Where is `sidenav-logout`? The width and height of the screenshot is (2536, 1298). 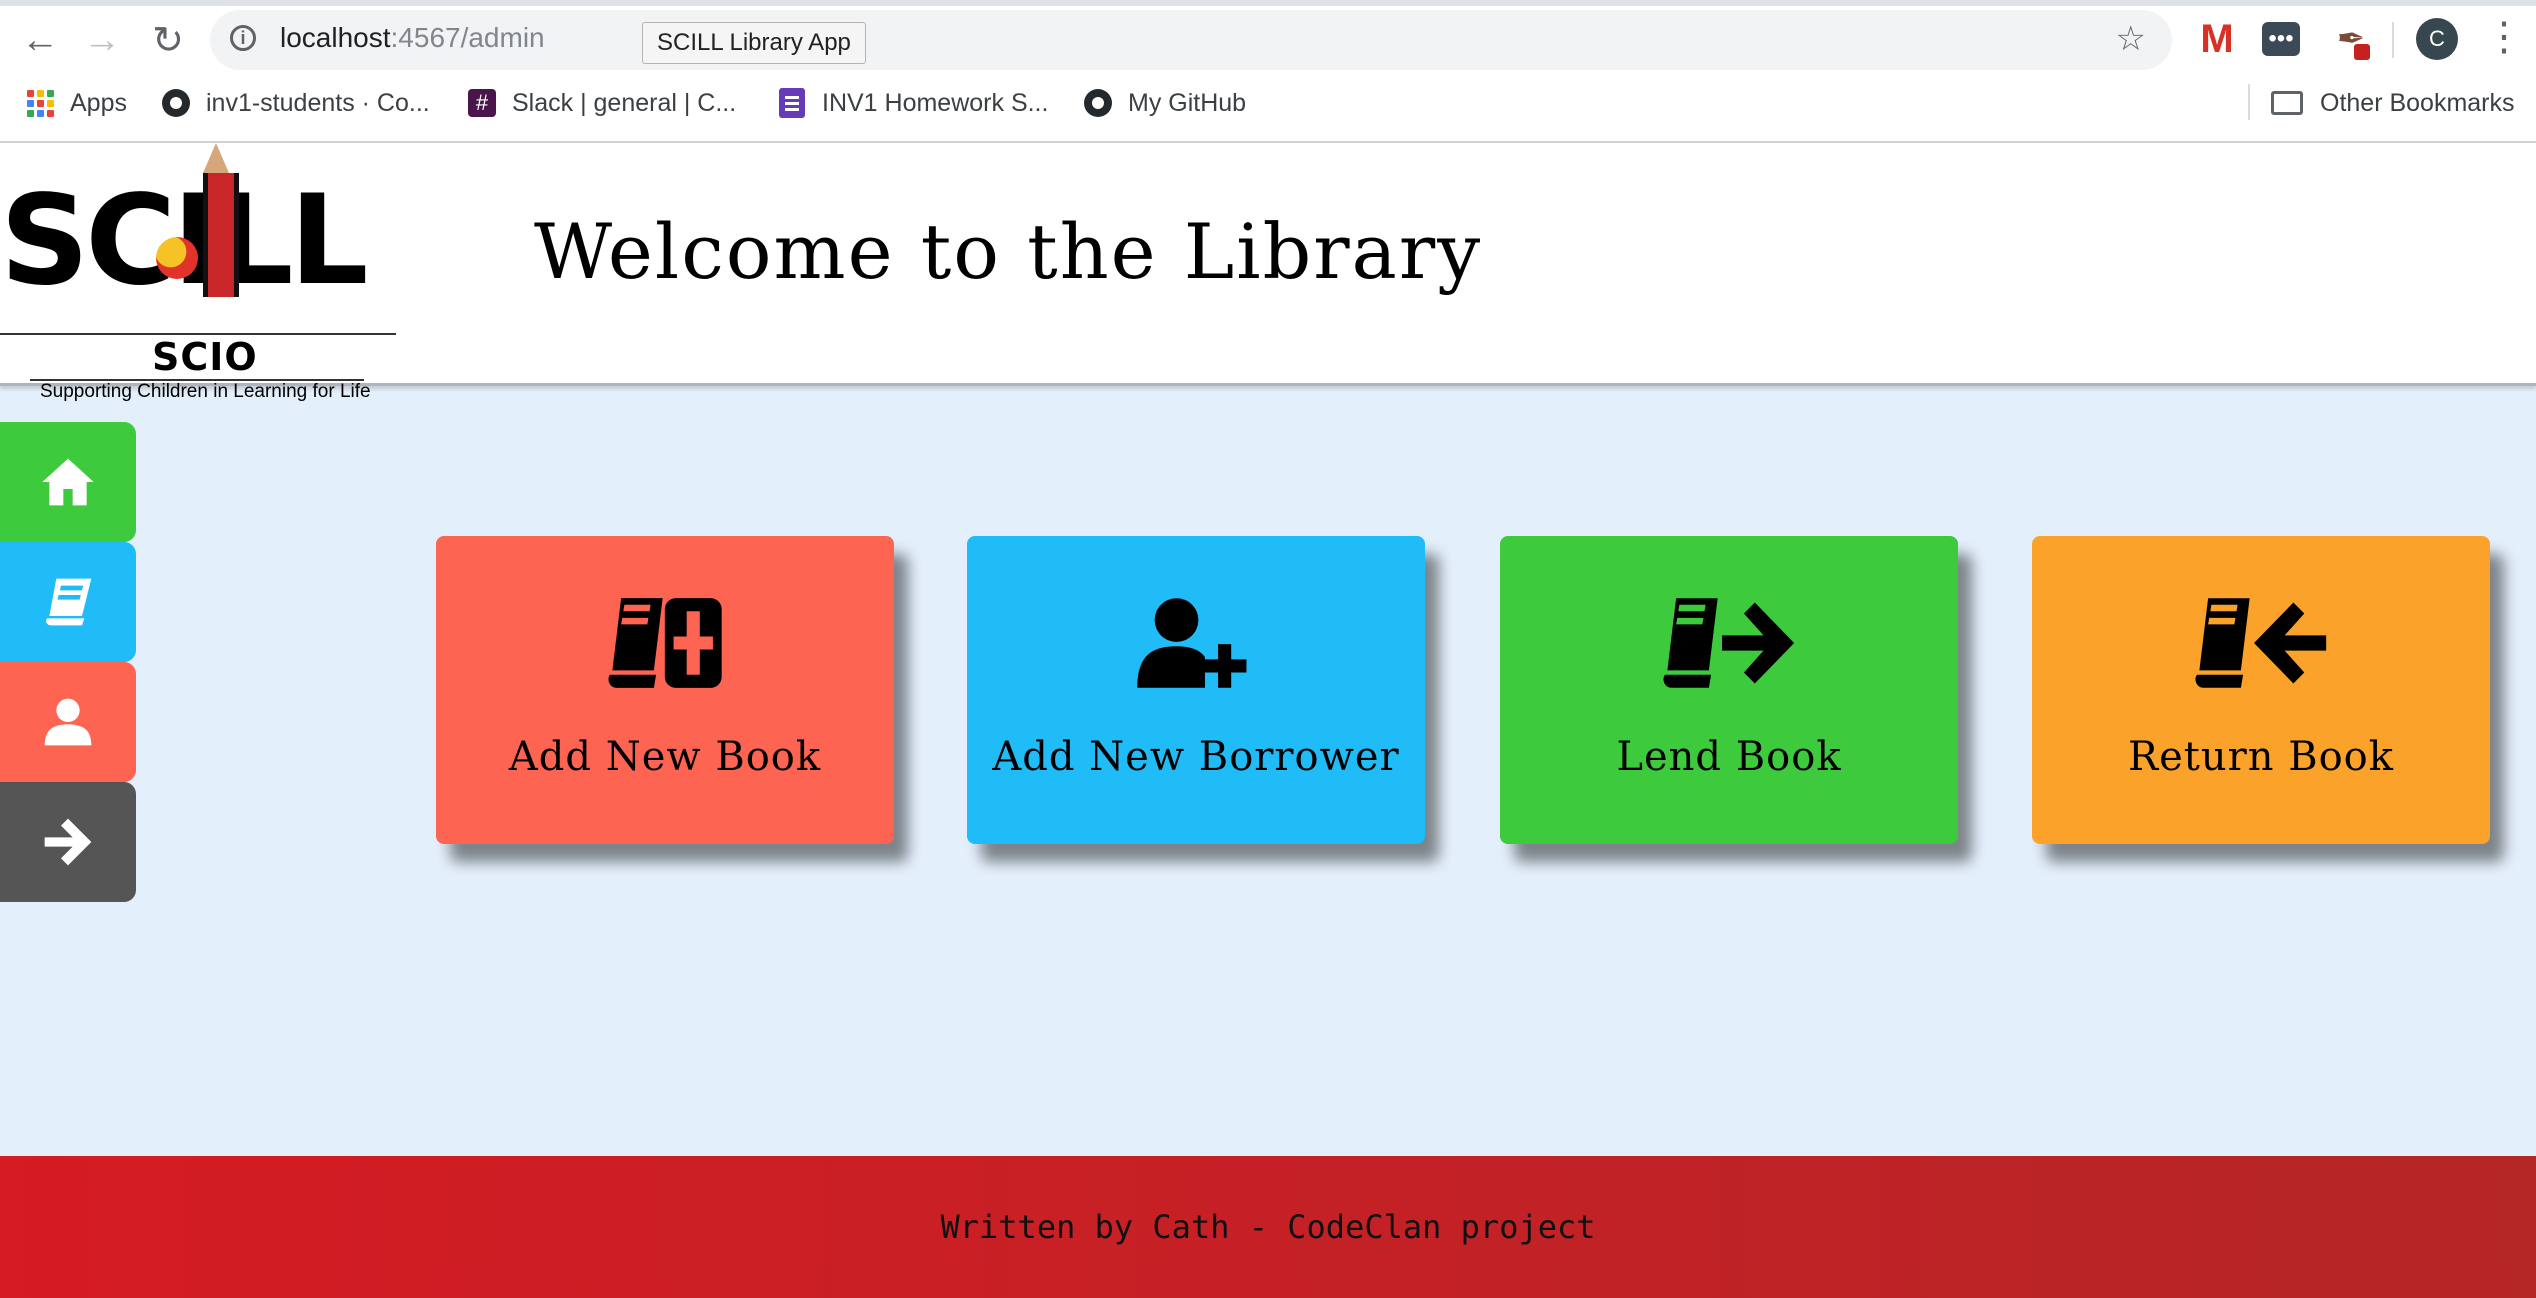
sidenav-logout is located at coordinates (68, 842).